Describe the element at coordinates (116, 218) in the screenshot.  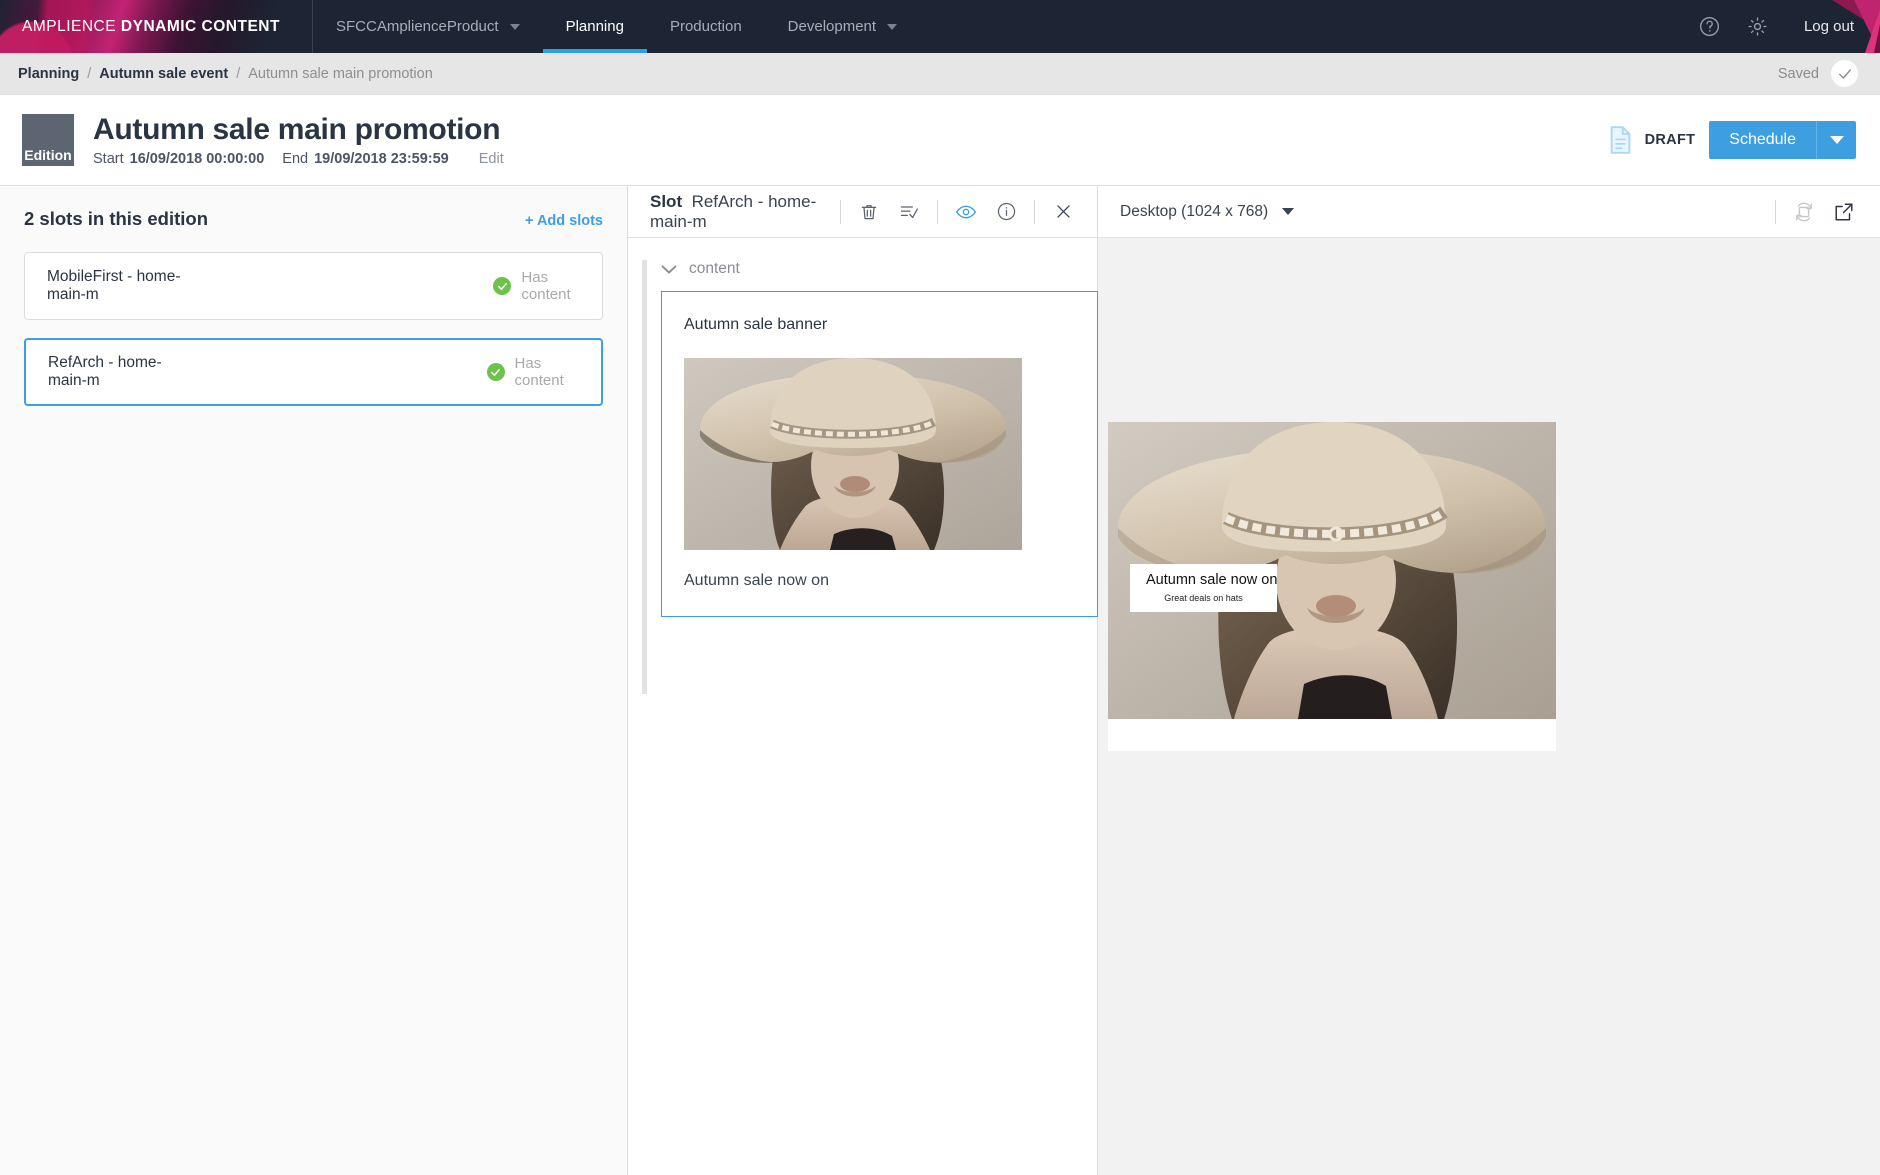
I see `slots-count-label: 2 slots in this edition` at that location.